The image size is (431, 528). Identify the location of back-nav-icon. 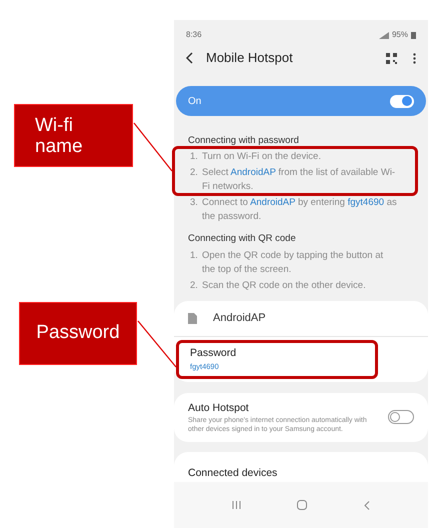
(367, 505).